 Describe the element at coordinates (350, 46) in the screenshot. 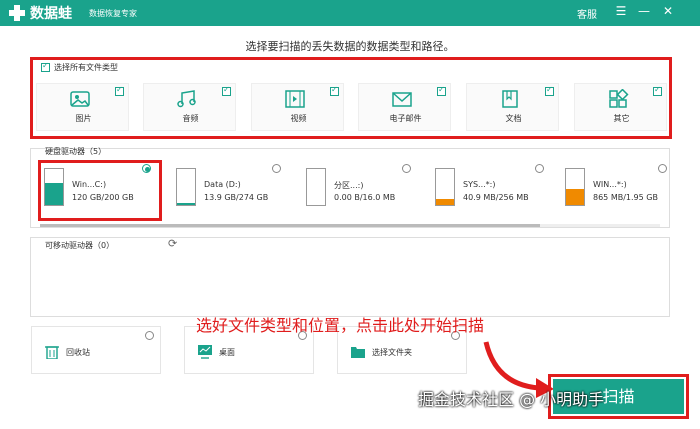

I see `instruction-text: 选择要扫描的丢失数据的数据类型和路径。` at that location.